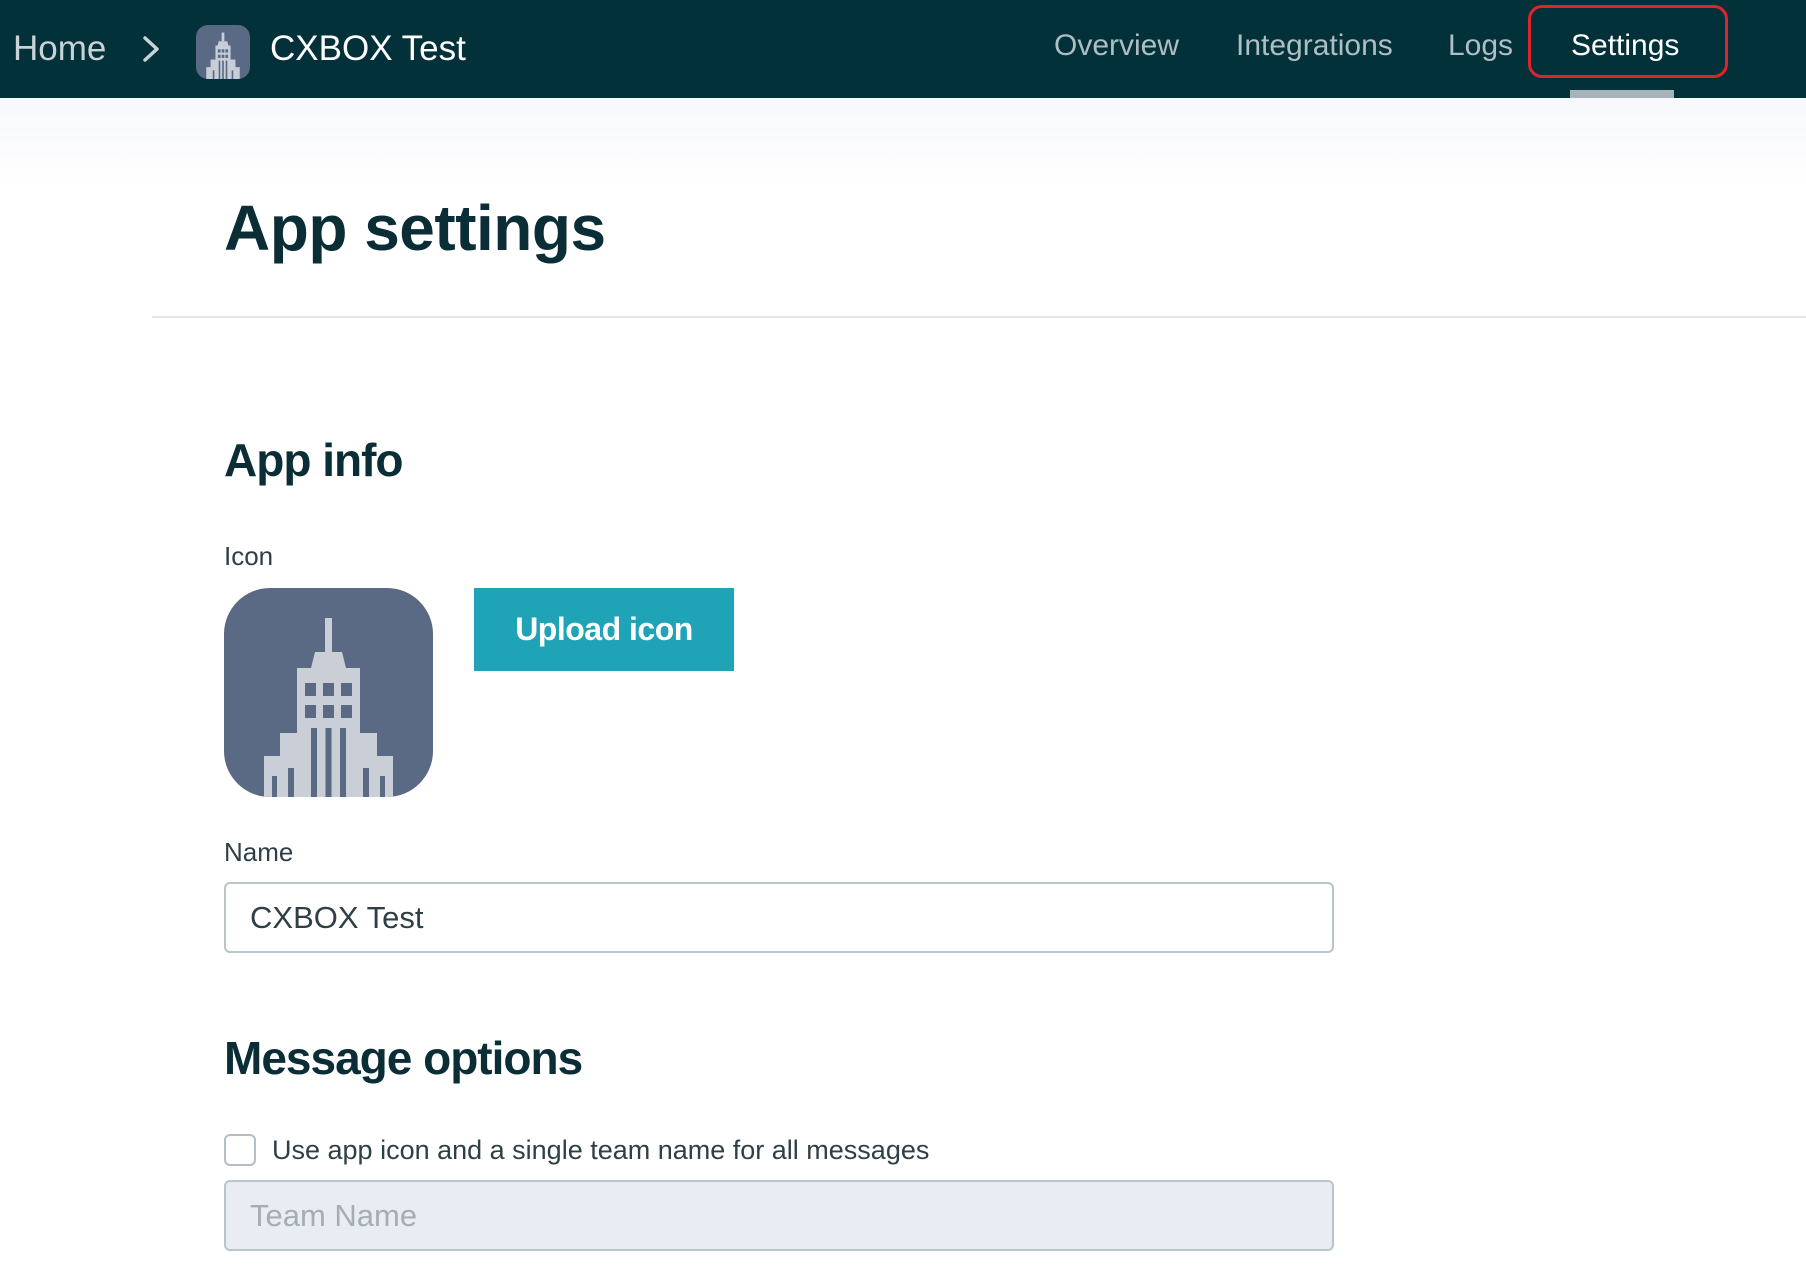  What do you see at coordinates (259, 852) in the screenshot?
I see `name-label: Name` at bounding box center [259, 852].